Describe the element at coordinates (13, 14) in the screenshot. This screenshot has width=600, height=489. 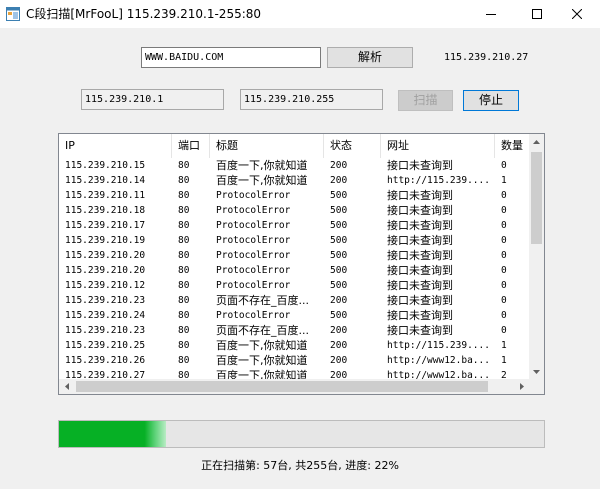
I see `app-window-icon` at that location.